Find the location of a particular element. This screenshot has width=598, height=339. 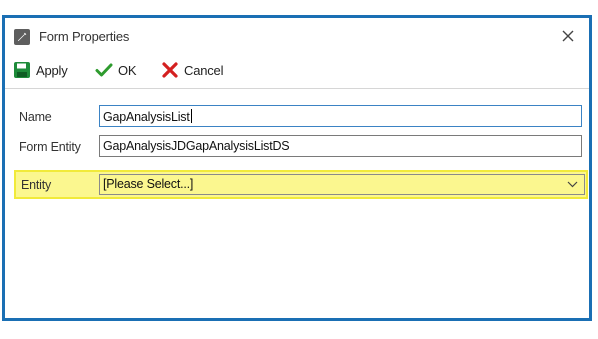

entity-select-value: [Please Select...] is located at coordinates (148, 184).